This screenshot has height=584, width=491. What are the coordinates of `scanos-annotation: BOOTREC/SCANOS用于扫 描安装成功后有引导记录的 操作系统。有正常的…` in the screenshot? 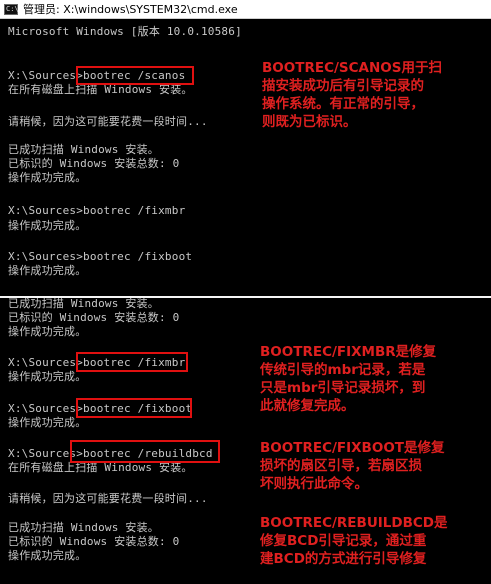 It's located at (352, 95).